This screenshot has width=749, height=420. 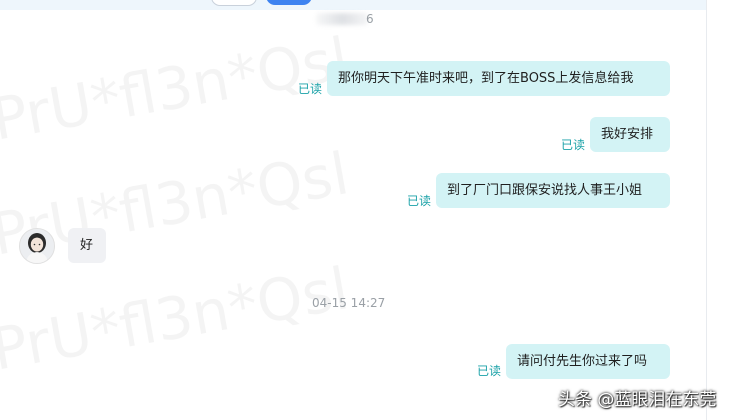 I want to click on top-toolbar-strip, so click(x=353, y=5).